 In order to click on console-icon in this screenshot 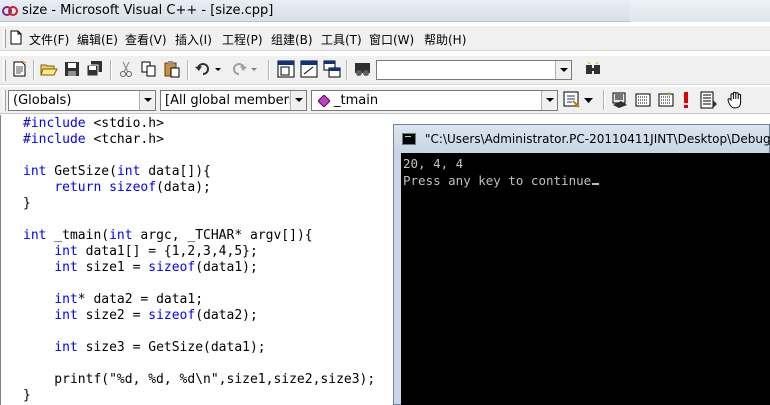, I will do `click(409, 139)`.